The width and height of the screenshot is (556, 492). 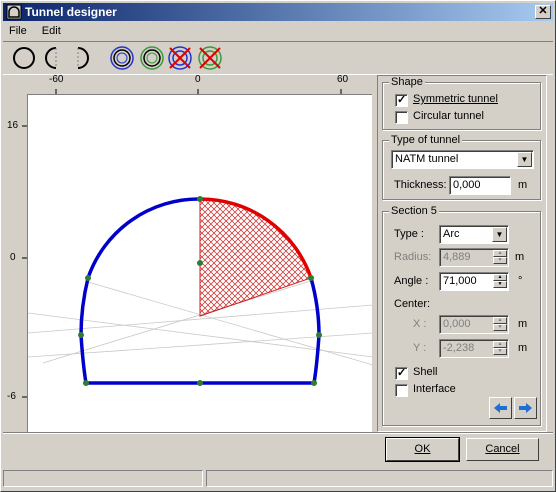 I want to click on center-x-label: X :, so click(x=420, y=324).